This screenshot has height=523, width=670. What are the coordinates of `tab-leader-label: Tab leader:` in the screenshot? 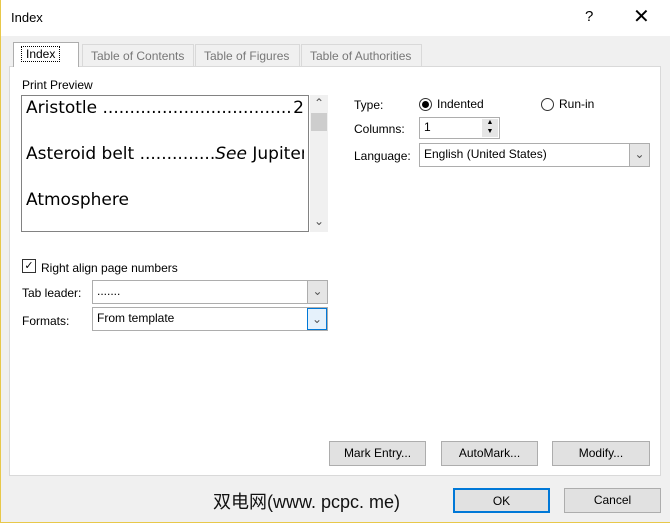 It's located at (52, 293).